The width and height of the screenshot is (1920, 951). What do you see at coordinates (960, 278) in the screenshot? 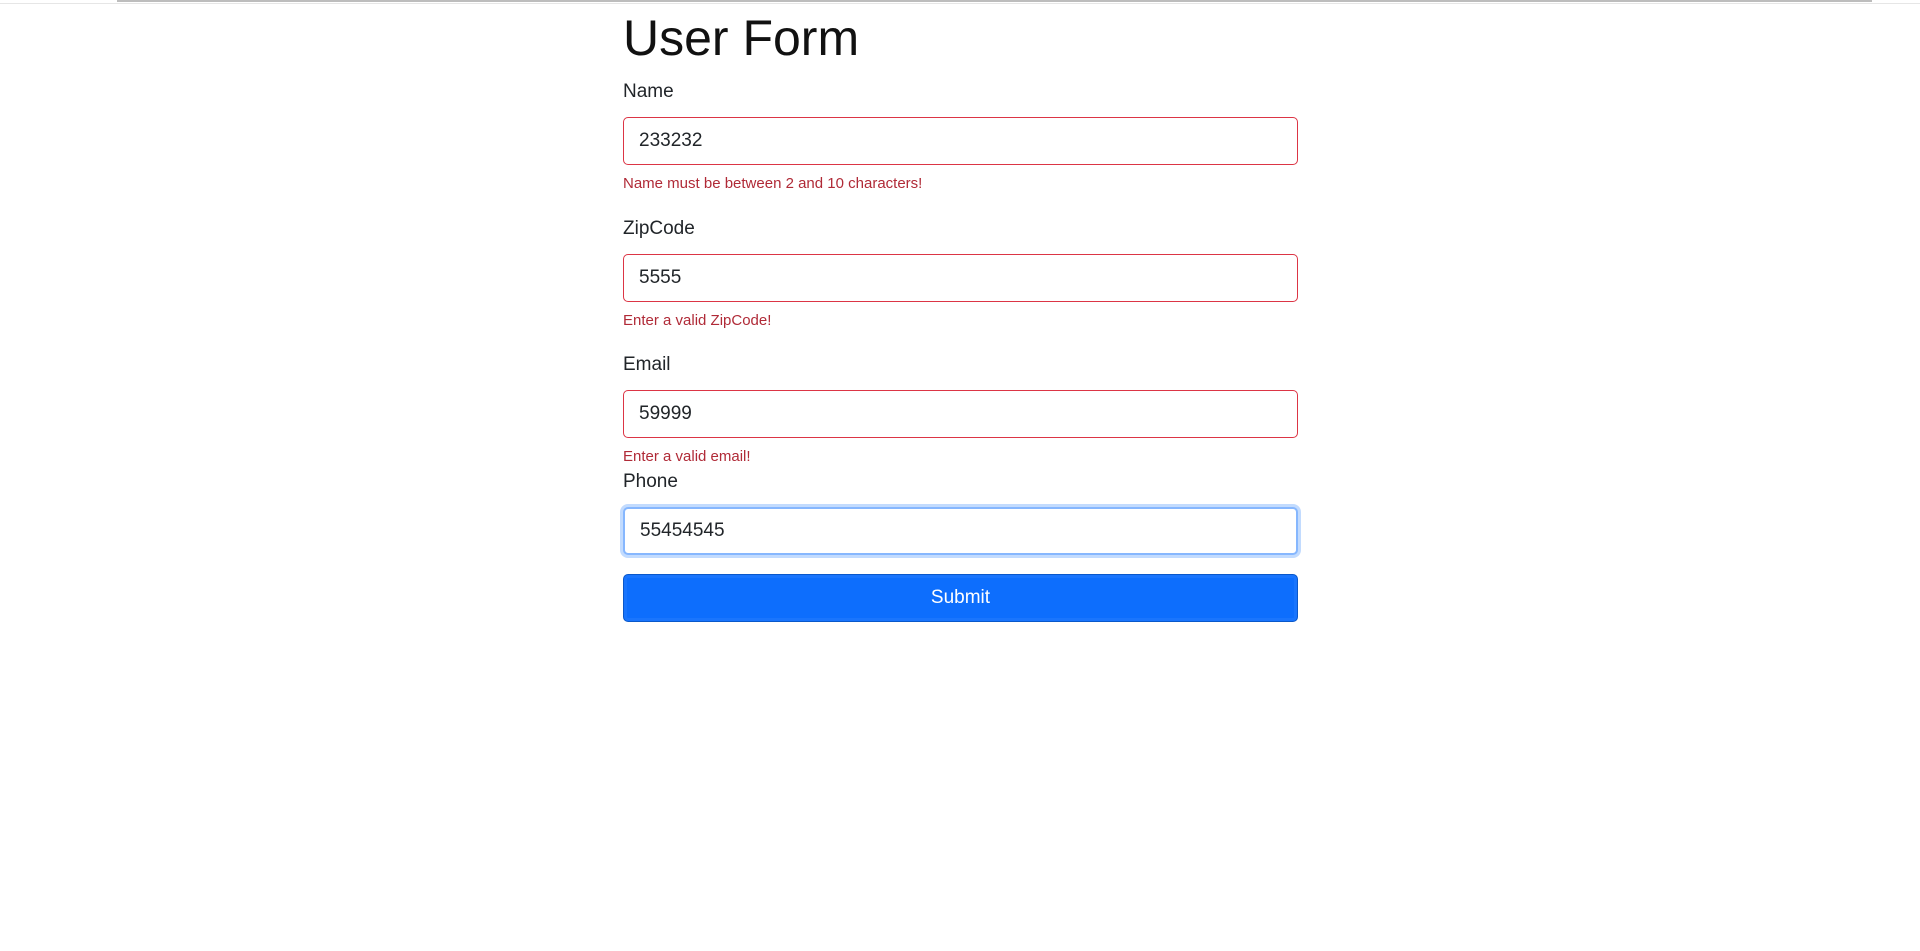
I see `zipcode-input` at bounding box center [960, 278].